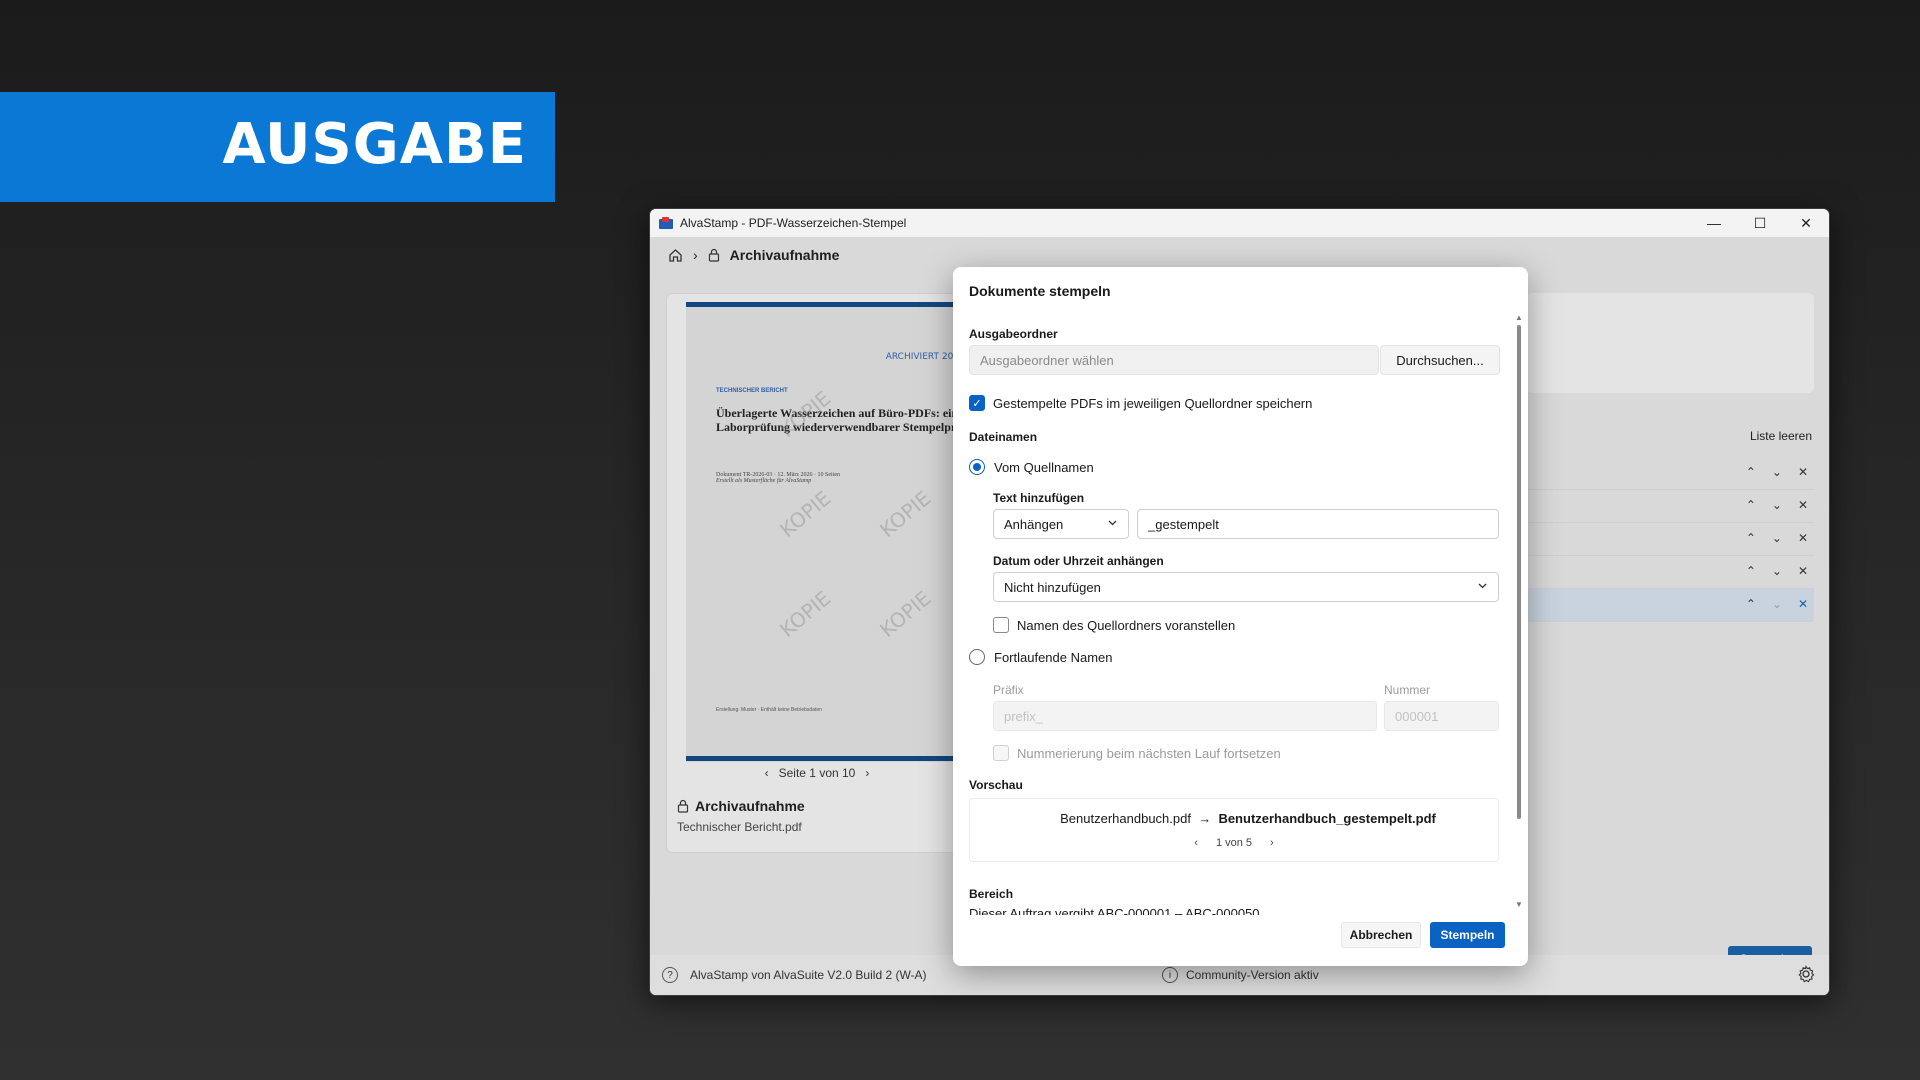 This screenshot has height=1080, width=1920. I want to click on ausgabe-banner: AUSGABE, so click(277, 147).